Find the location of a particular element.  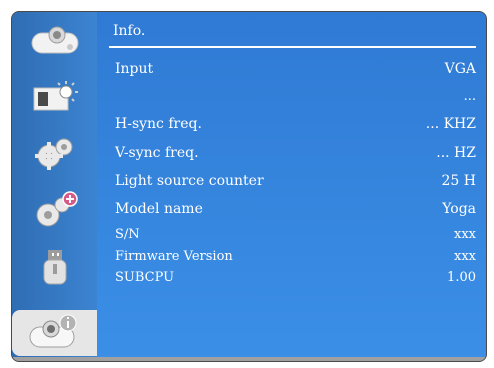

sidebar-item-info is located at coordinates (54, 333).